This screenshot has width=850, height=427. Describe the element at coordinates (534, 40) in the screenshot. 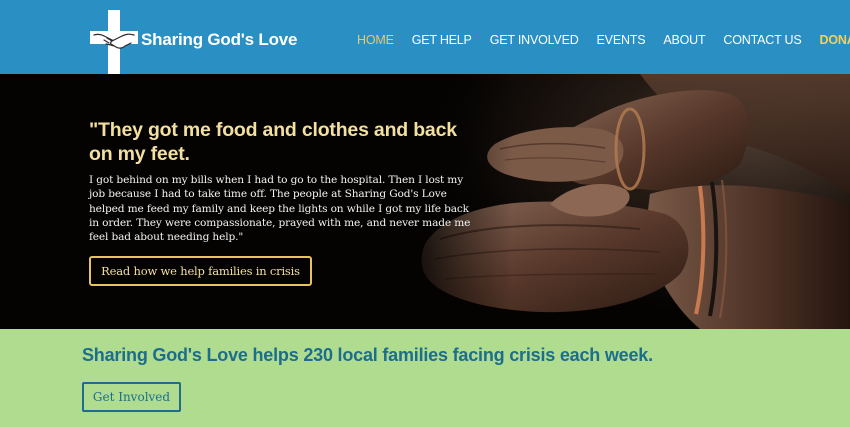

I see `nav-get-involved: GET INVOLVED` at that location.